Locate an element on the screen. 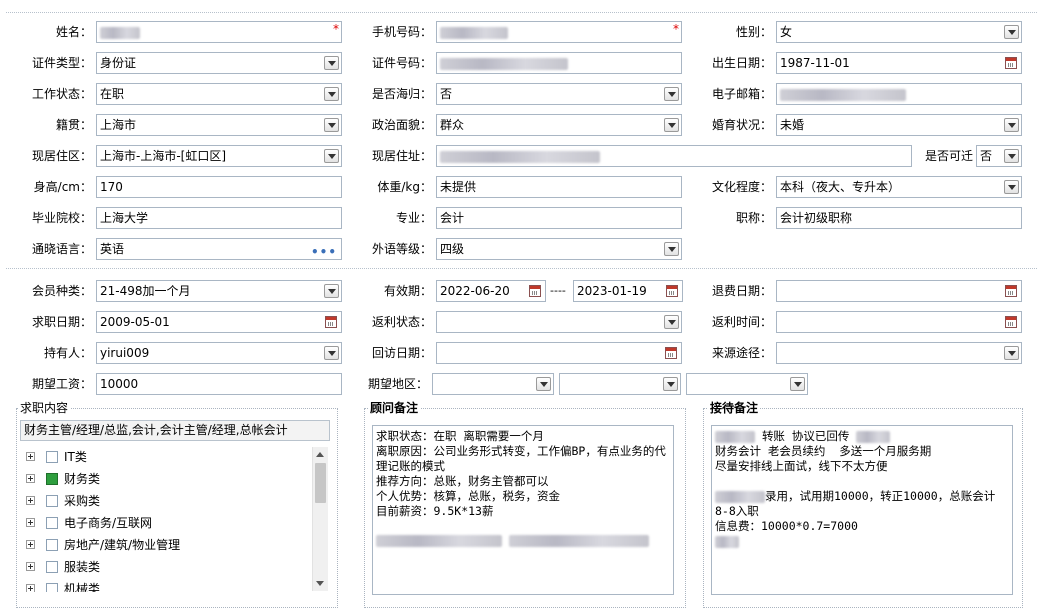 The image size is (1043, 608). member-type-select: 21-498加一个月 is located at coordinates (219, 291).